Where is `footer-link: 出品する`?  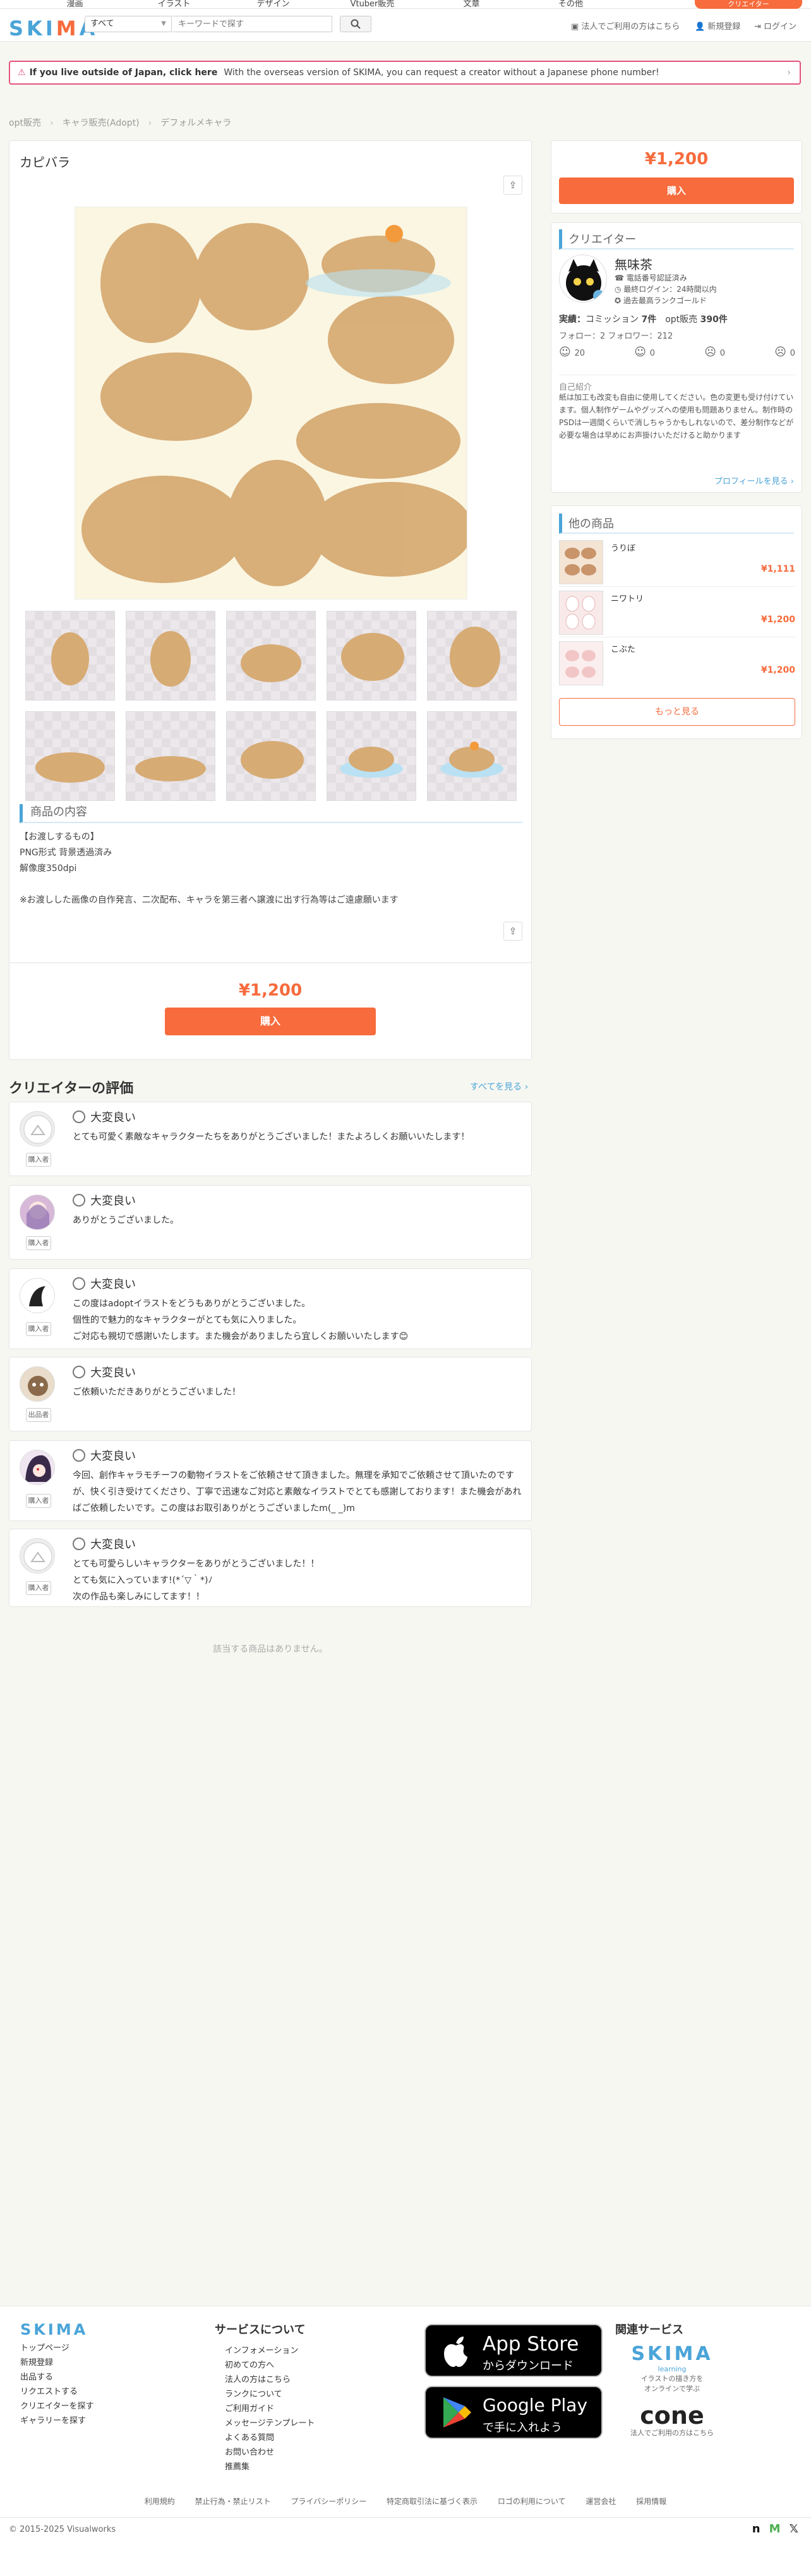 footer-link: 出品する is located at coordinates (56, 2377).